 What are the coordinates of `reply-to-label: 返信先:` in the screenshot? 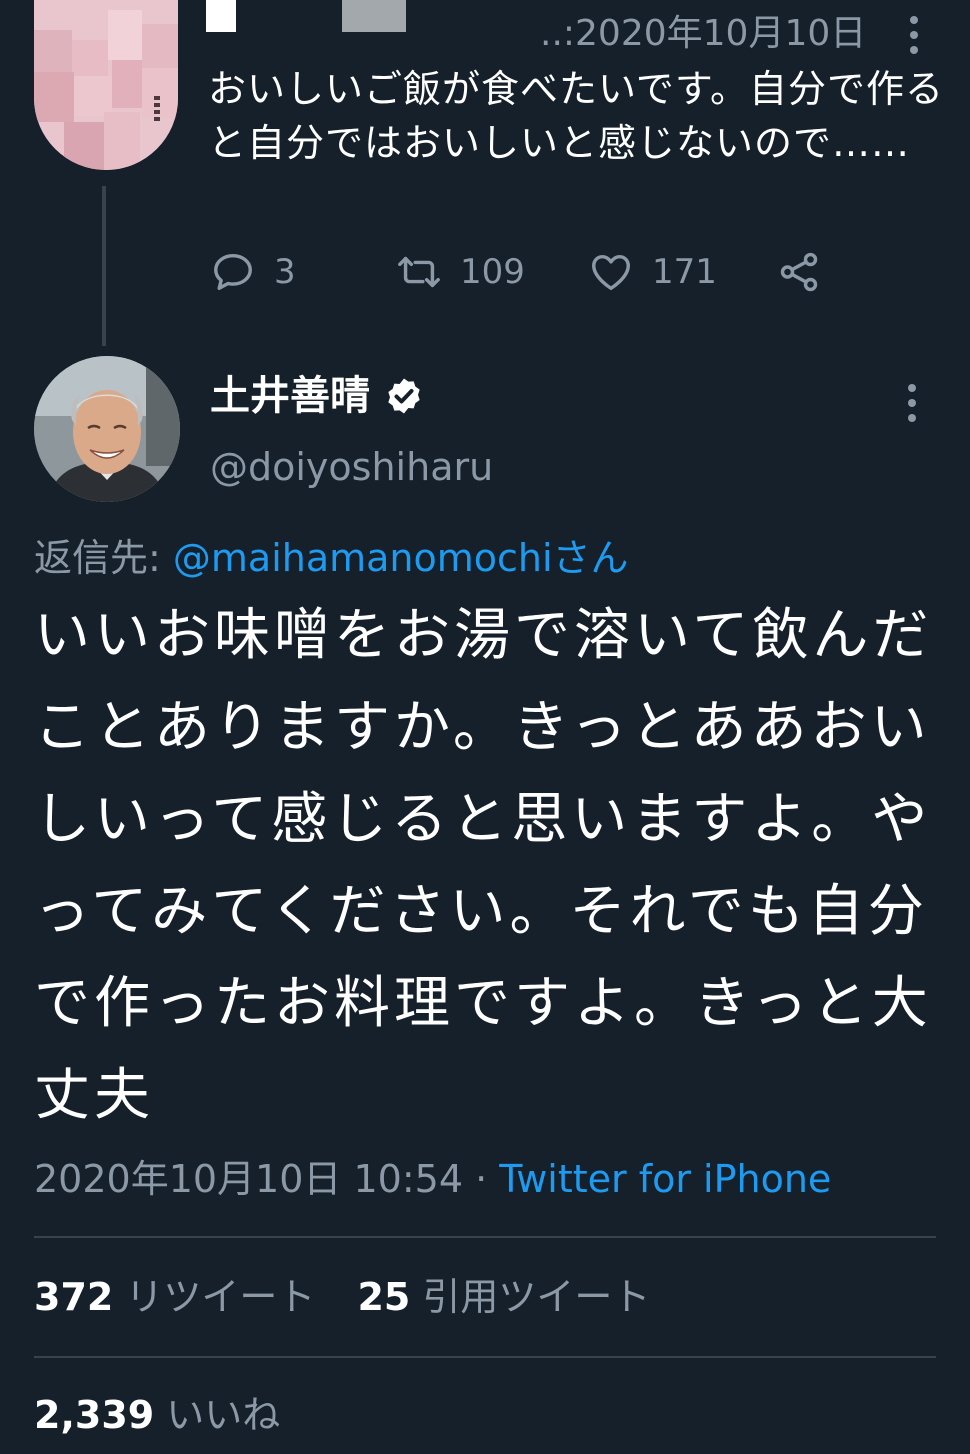 It's located at (103, 558).